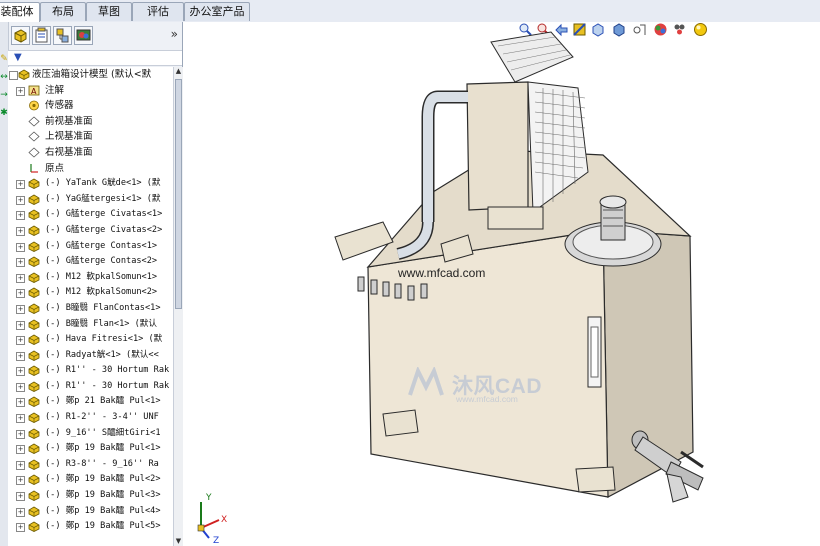  Describe the element at coordinates (90, 325) in the screenshot. I see `tree-item: + (-) B瞳翳 Flan<1> (默认` at that location.